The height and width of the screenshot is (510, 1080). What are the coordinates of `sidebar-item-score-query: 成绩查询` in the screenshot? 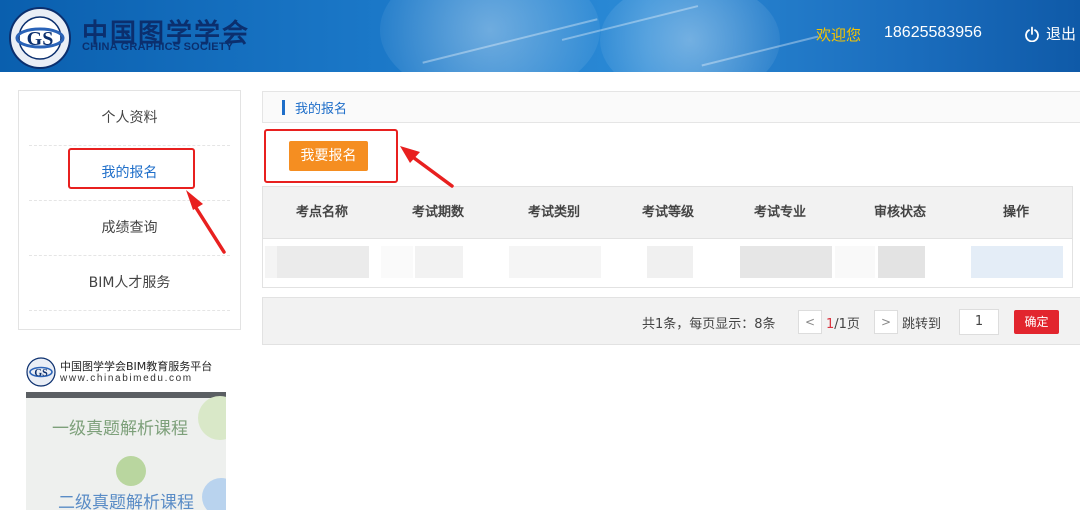 It's located at (129, 228).